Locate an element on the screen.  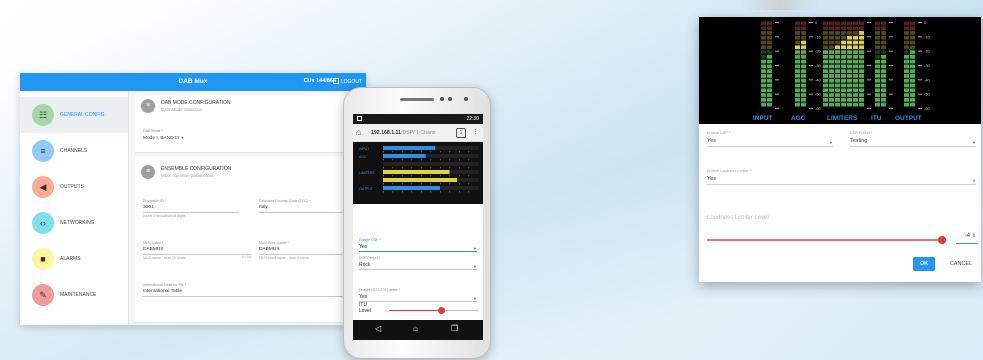
sidebar-item-maintenance: ✎ MAINTENANCE is located at coordinates (74, 295).